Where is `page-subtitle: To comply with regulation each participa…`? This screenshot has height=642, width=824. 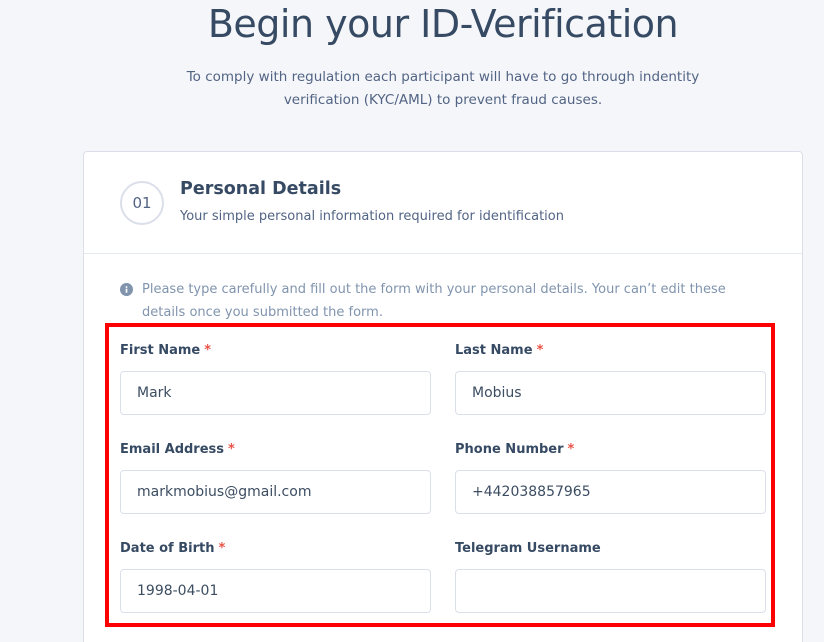
page-subtitle: To comply with regulation each participa… is located at coordinates (443, 88).